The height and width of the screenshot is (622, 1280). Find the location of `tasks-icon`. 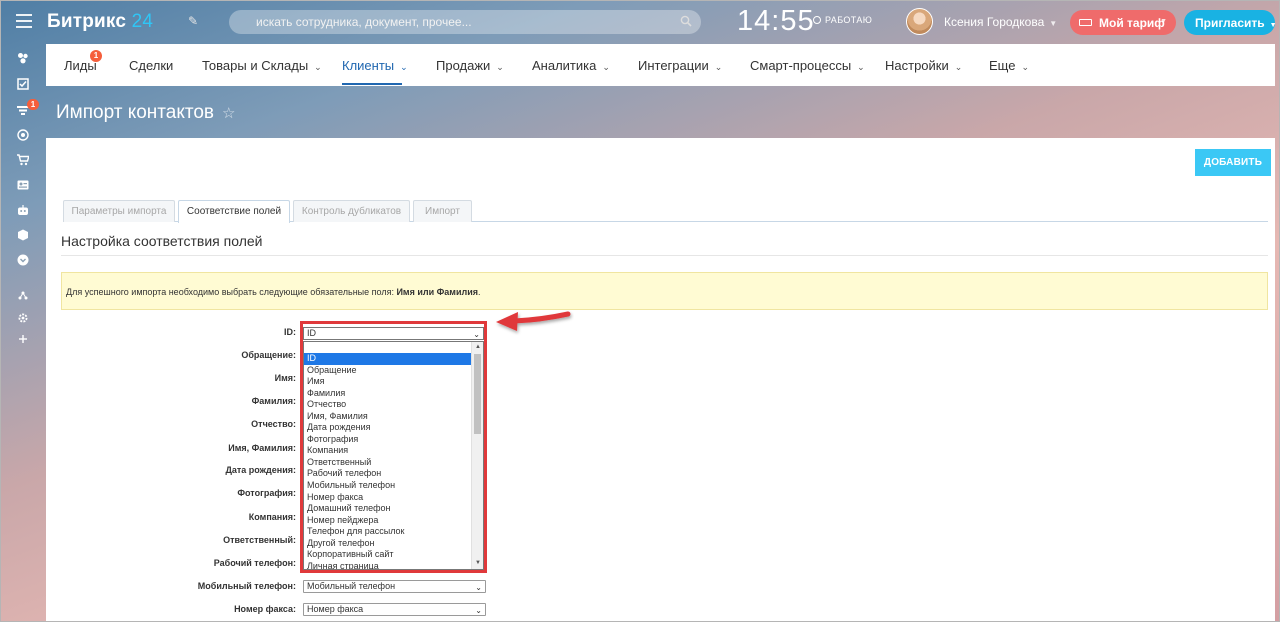

tasks-icon is located at coordinates (23, 84).